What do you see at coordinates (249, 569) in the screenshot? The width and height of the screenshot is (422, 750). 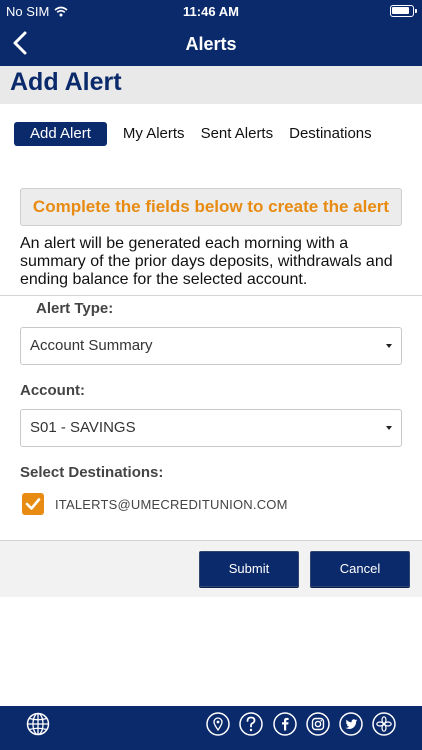 I see `submit-button: Submit` at bounding box center [249, 569].